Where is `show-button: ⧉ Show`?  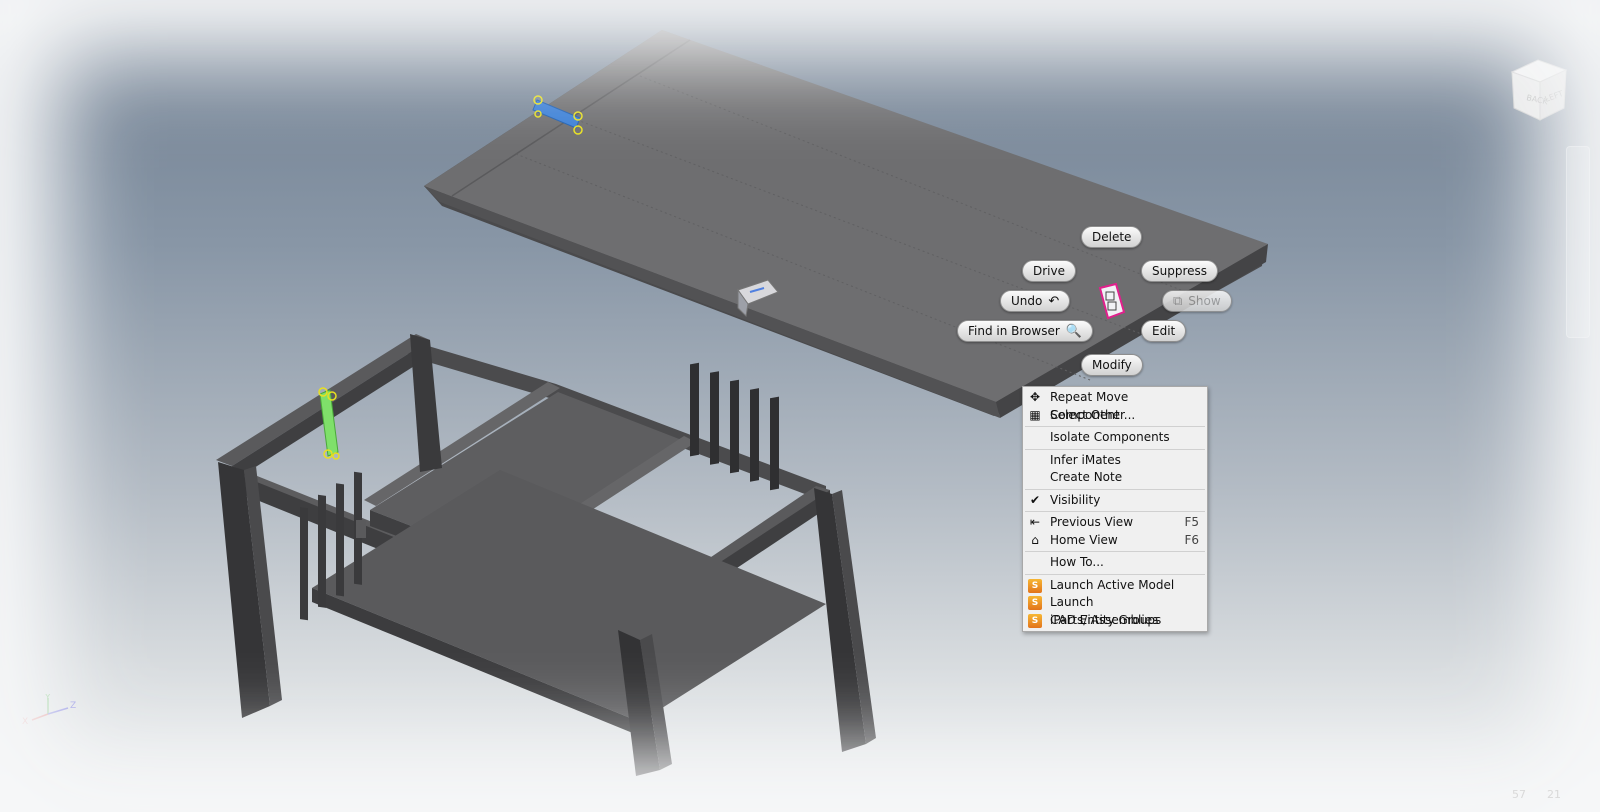 show-button: ⧉ Show is located at coordinates (1197, 301).